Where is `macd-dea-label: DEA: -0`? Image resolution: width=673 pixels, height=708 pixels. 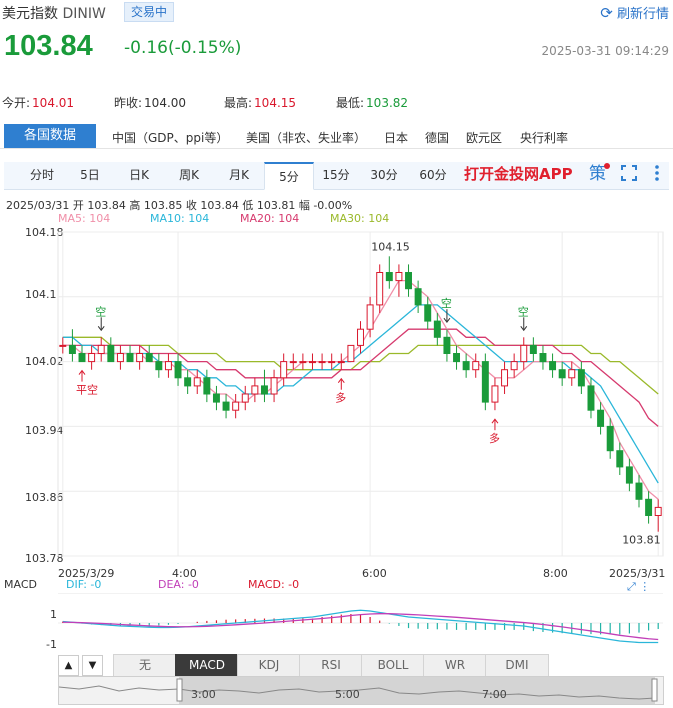 macd-dea-label: DEA: -0 is located at coordinates (178, 584).